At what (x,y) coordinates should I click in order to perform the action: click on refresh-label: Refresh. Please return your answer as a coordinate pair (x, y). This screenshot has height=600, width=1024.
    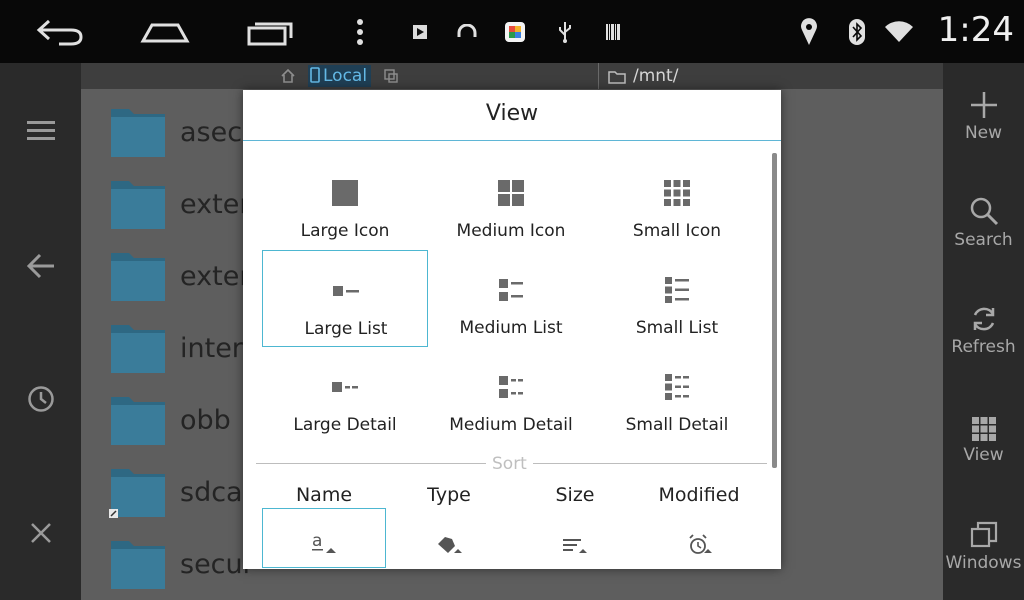
    Looking at the image, I should click on (983, 347).